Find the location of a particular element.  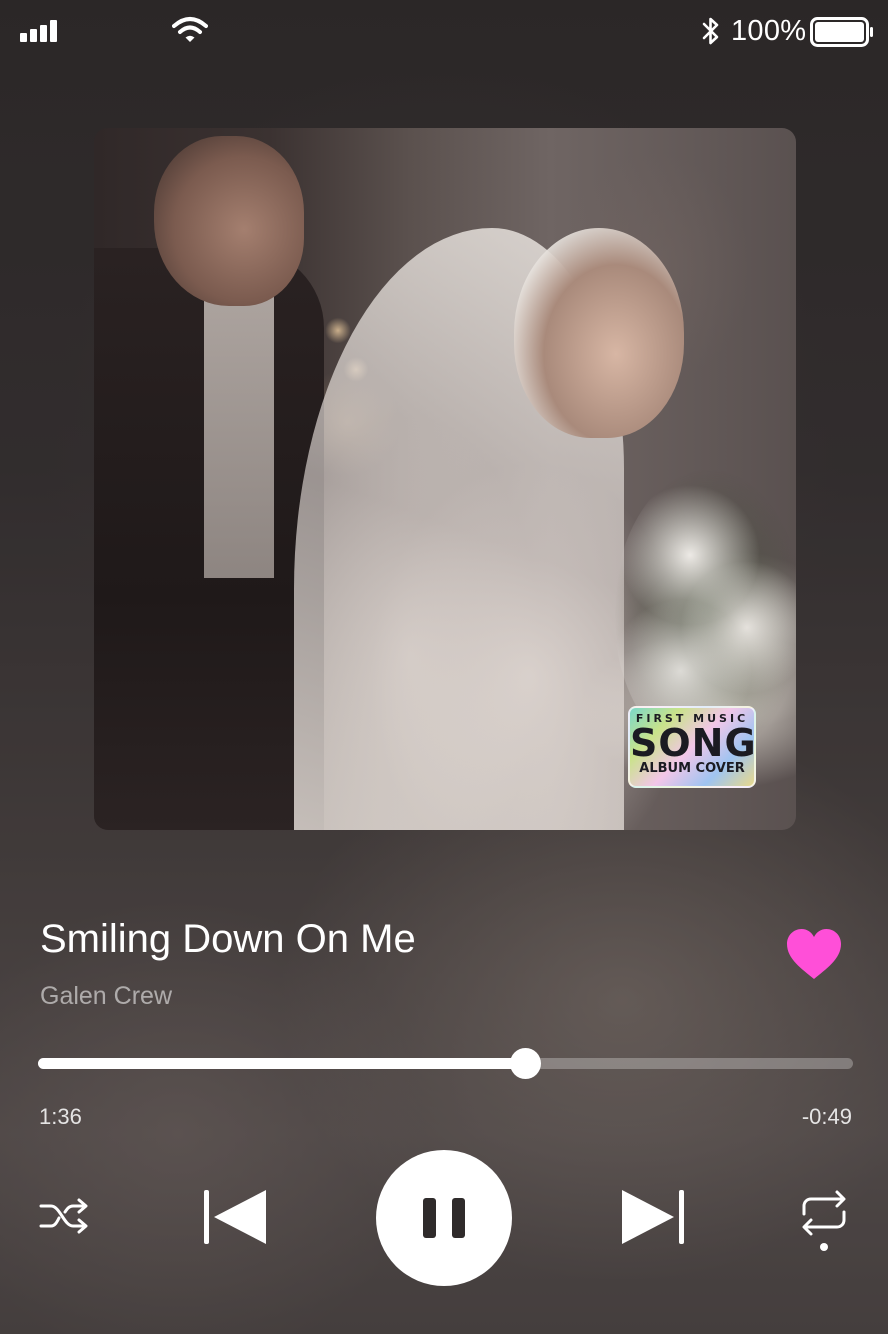

previous-icon is located at coordinates (235, 1217).